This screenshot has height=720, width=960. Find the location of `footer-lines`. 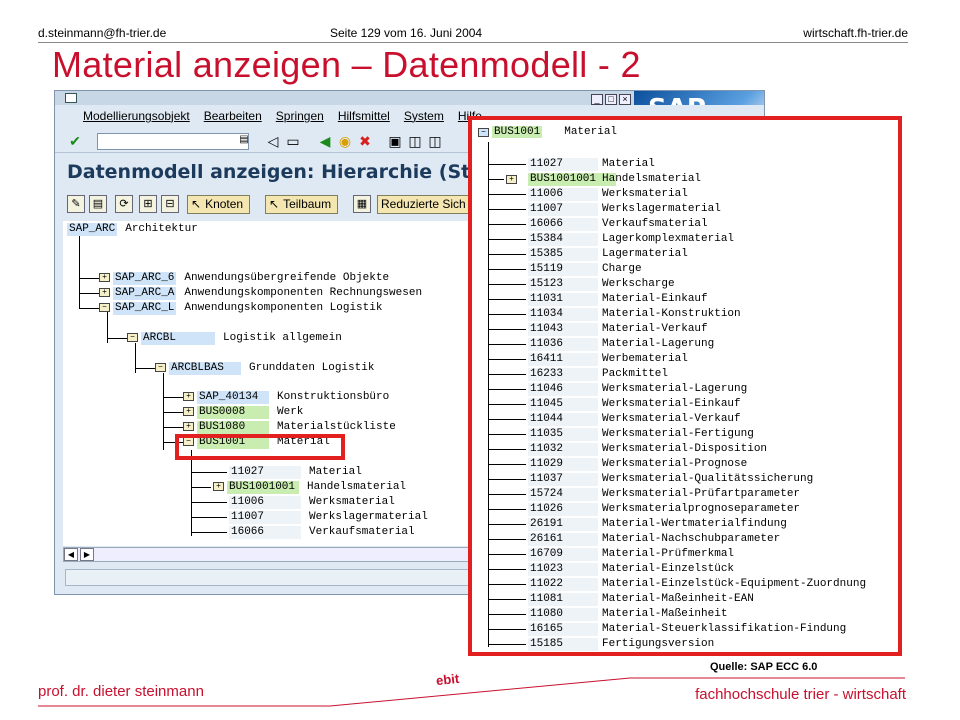

footer-lines is located at coordinates (471, 692).